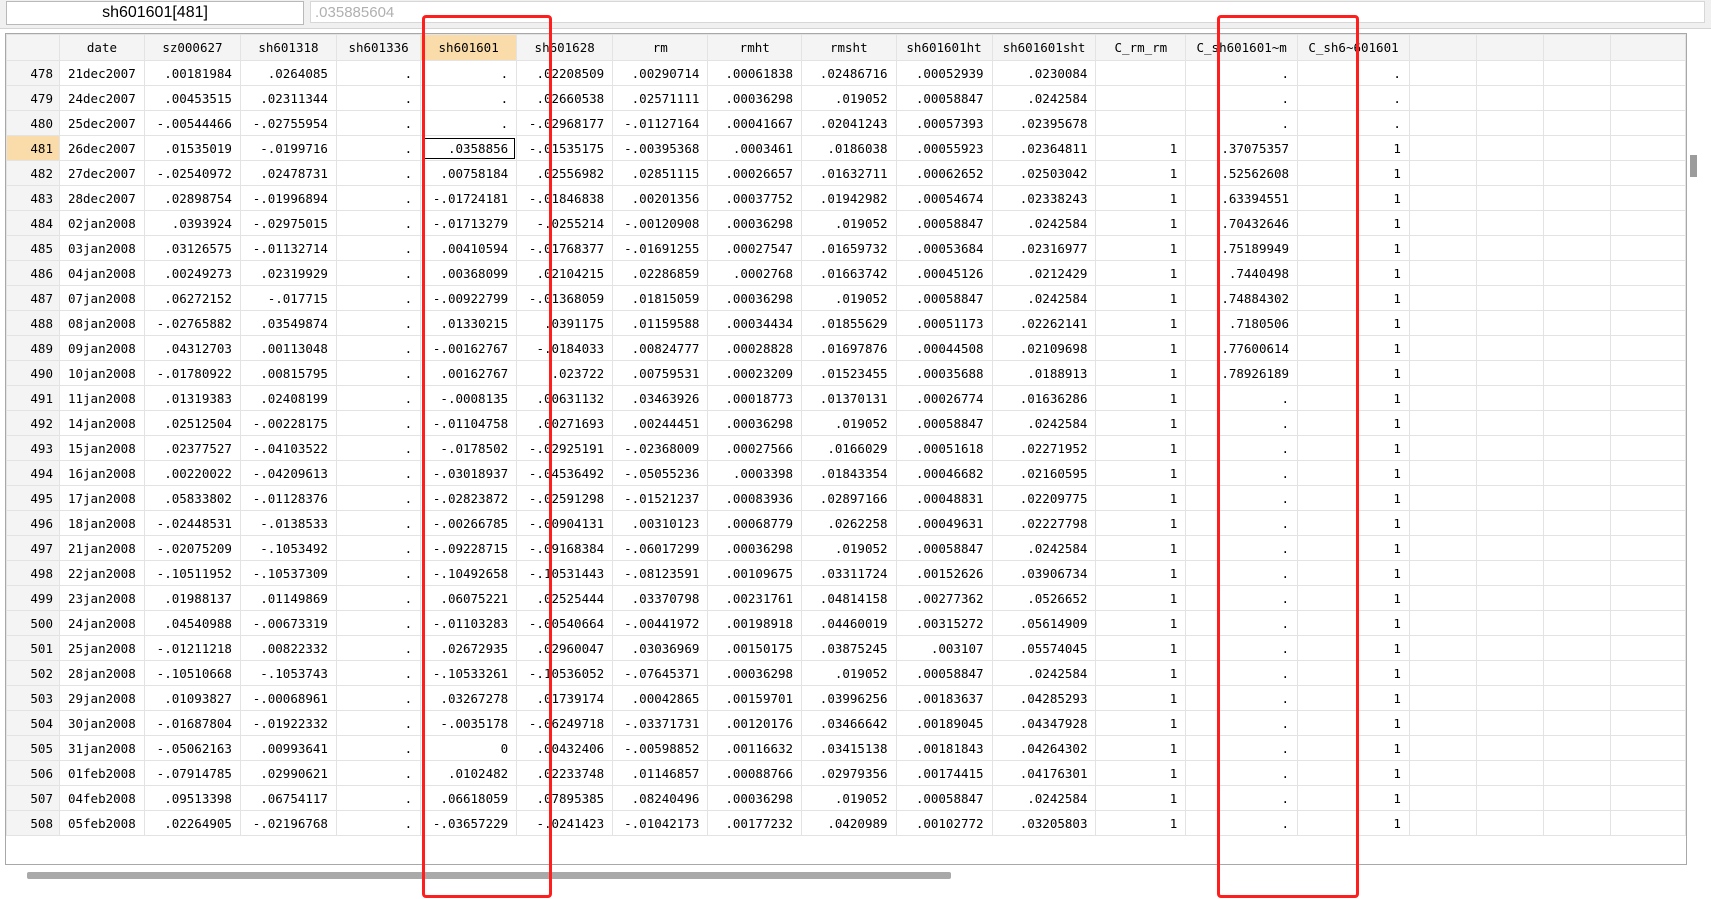 Image resolution: width=1711 pixels, height=899 pixels. I want to click on data-cell: 09jan2008, so click(101, 348).